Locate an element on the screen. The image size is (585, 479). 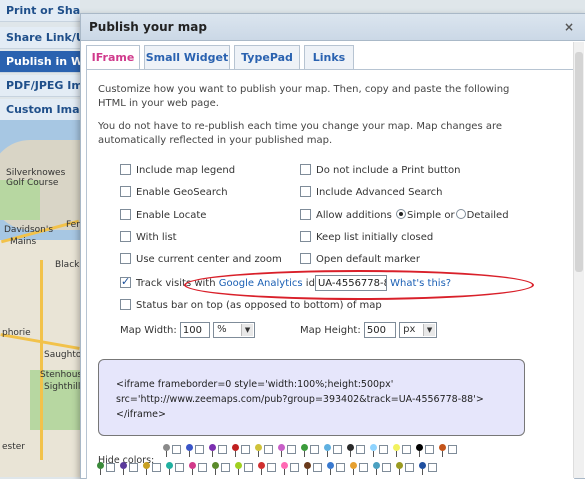
track-visits-checkbox is located at coordinates (125, 282).